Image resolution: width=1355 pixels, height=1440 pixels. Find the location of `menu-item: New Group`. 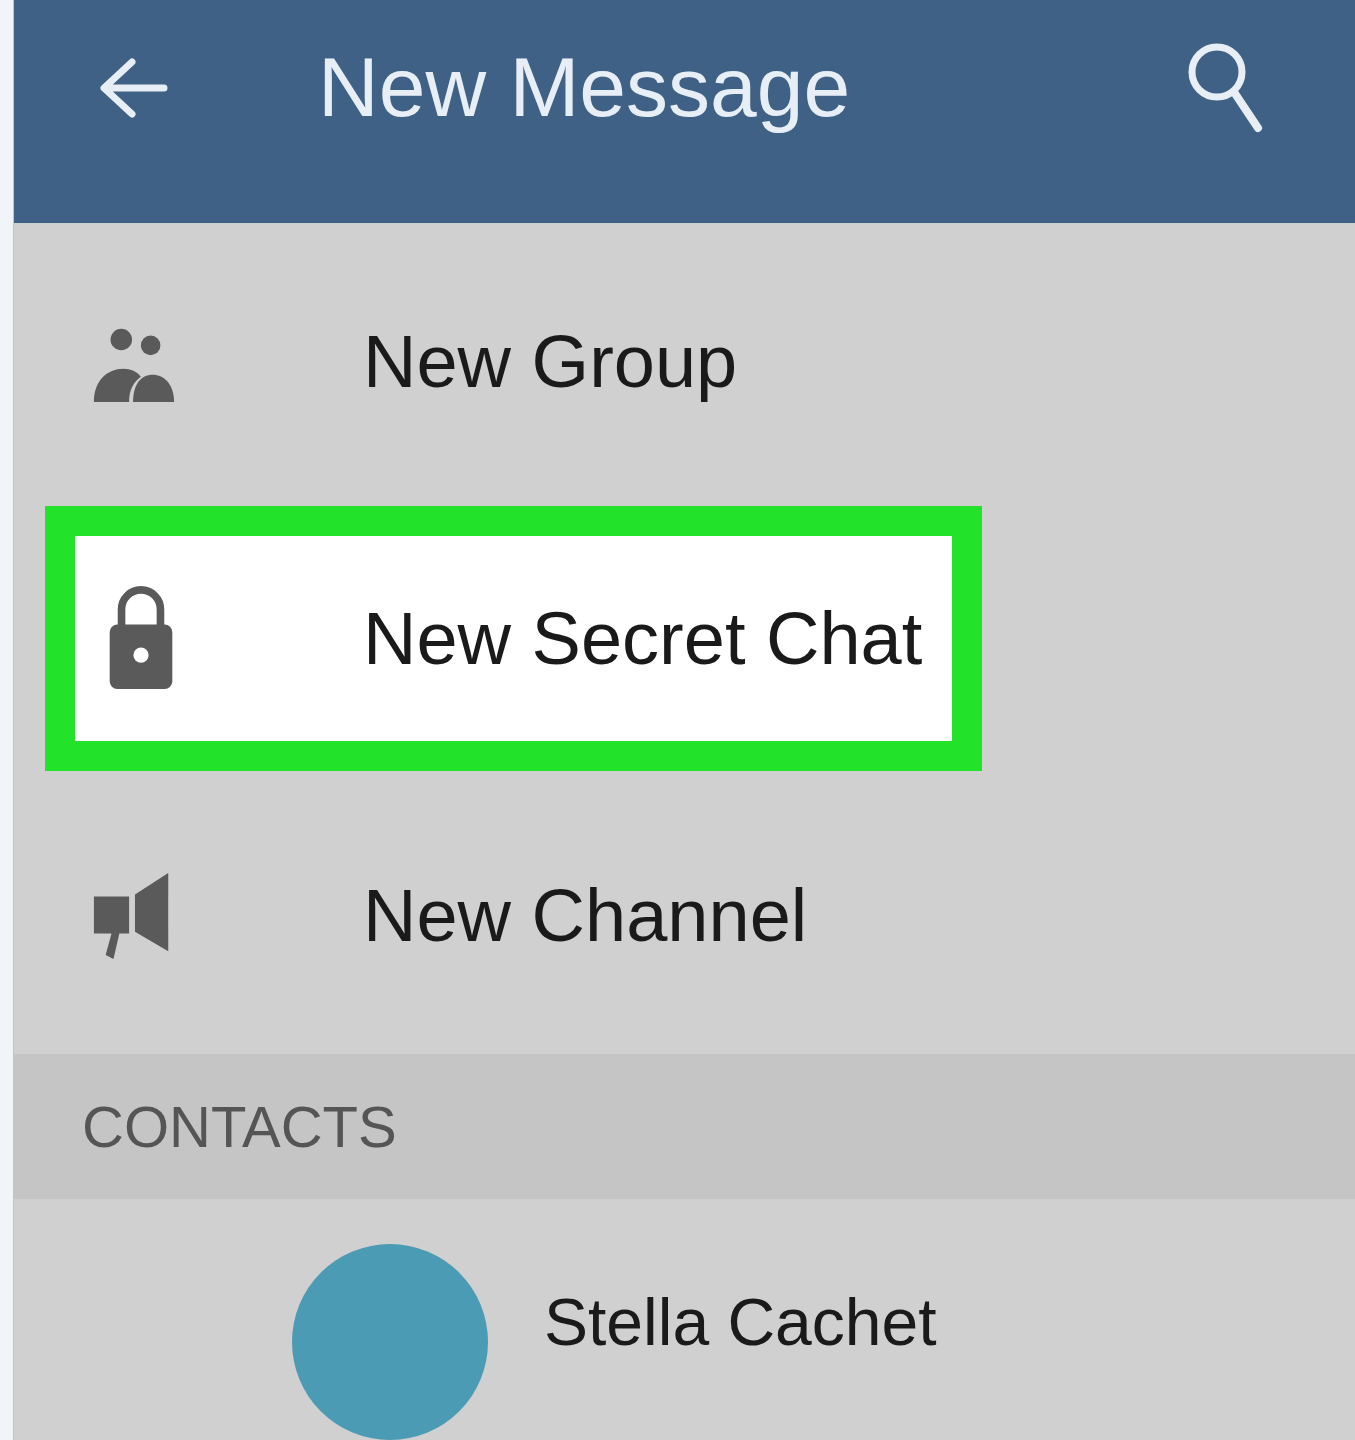

menu-item: New Group is located at coordinates (406, 362).